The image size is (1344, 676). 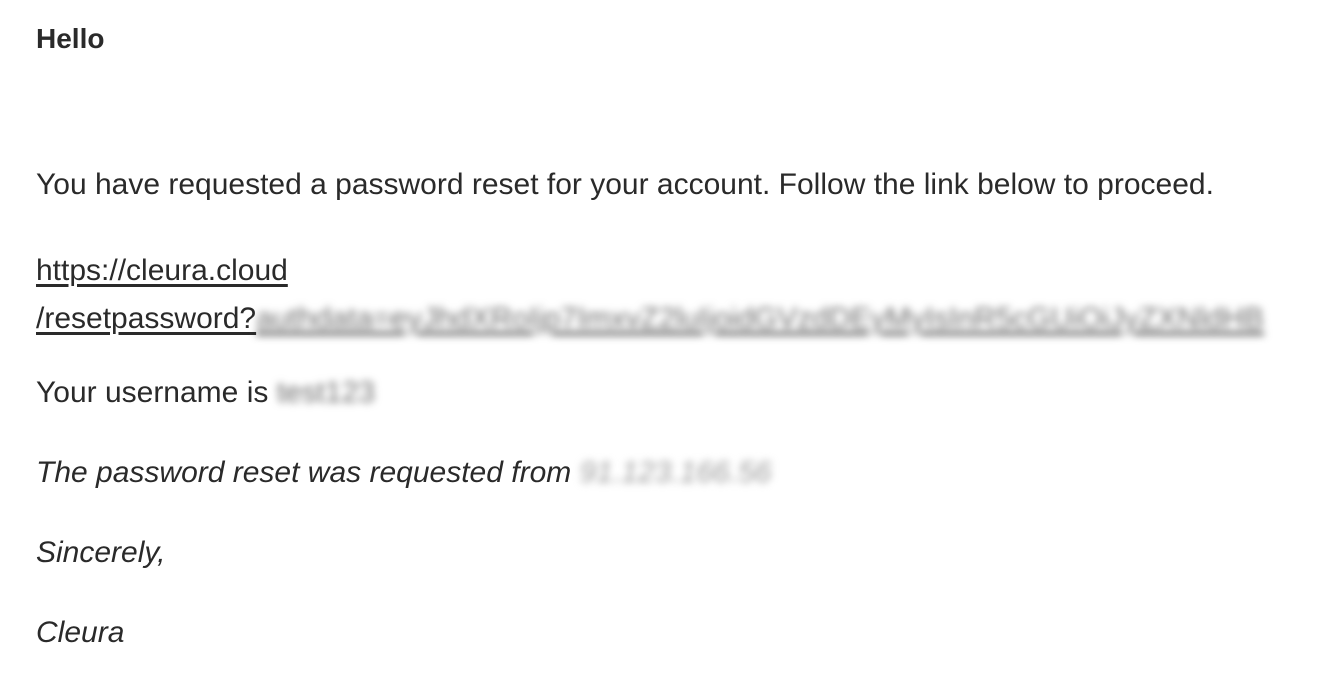 What do you see at coordinates (70, 38) in the screenshot?
I see `email-greeting: Hello` at bounding box center [70, 38].